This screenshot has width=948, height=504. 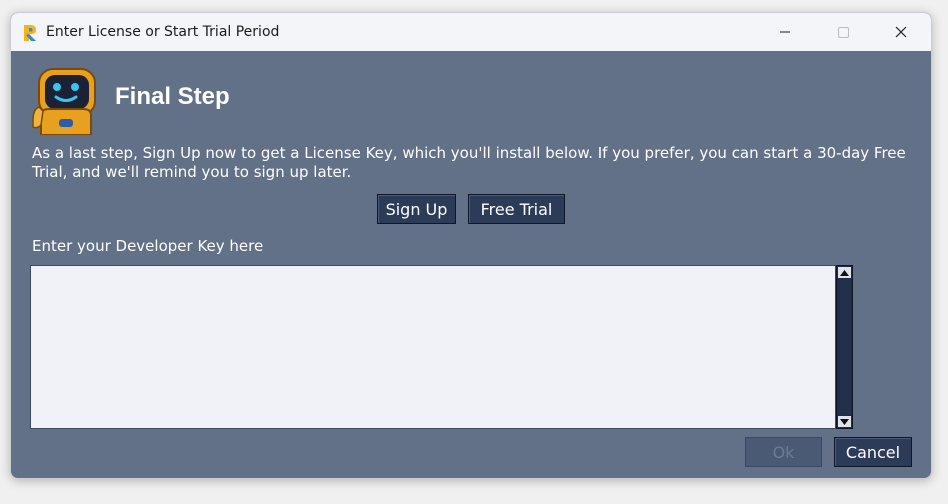 I want to click on key-input-scrollbar, so click(x=844, y=347).